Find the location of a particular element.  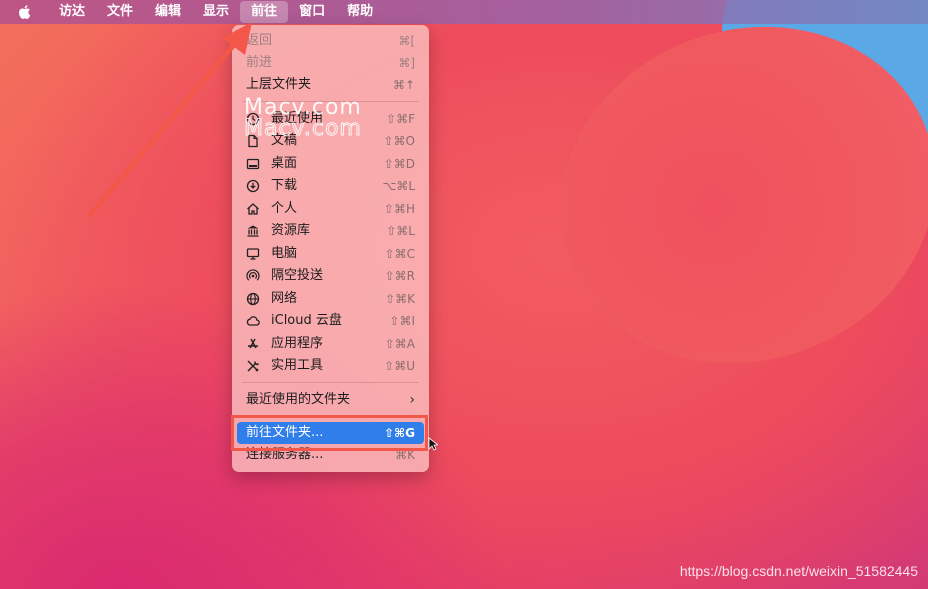

mouse-cursor-icon is located at coordinates (433, 444).